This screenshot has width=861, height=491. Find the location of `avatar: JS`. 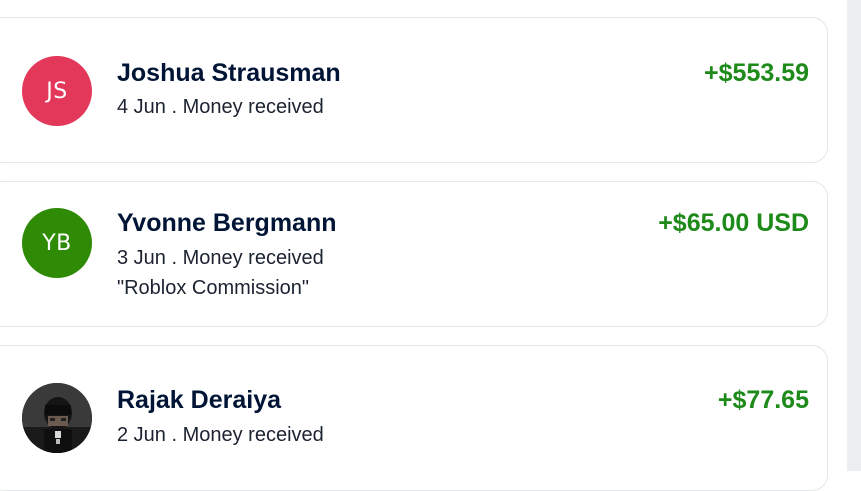

avatar: JS is located at coordinates (57, 91).